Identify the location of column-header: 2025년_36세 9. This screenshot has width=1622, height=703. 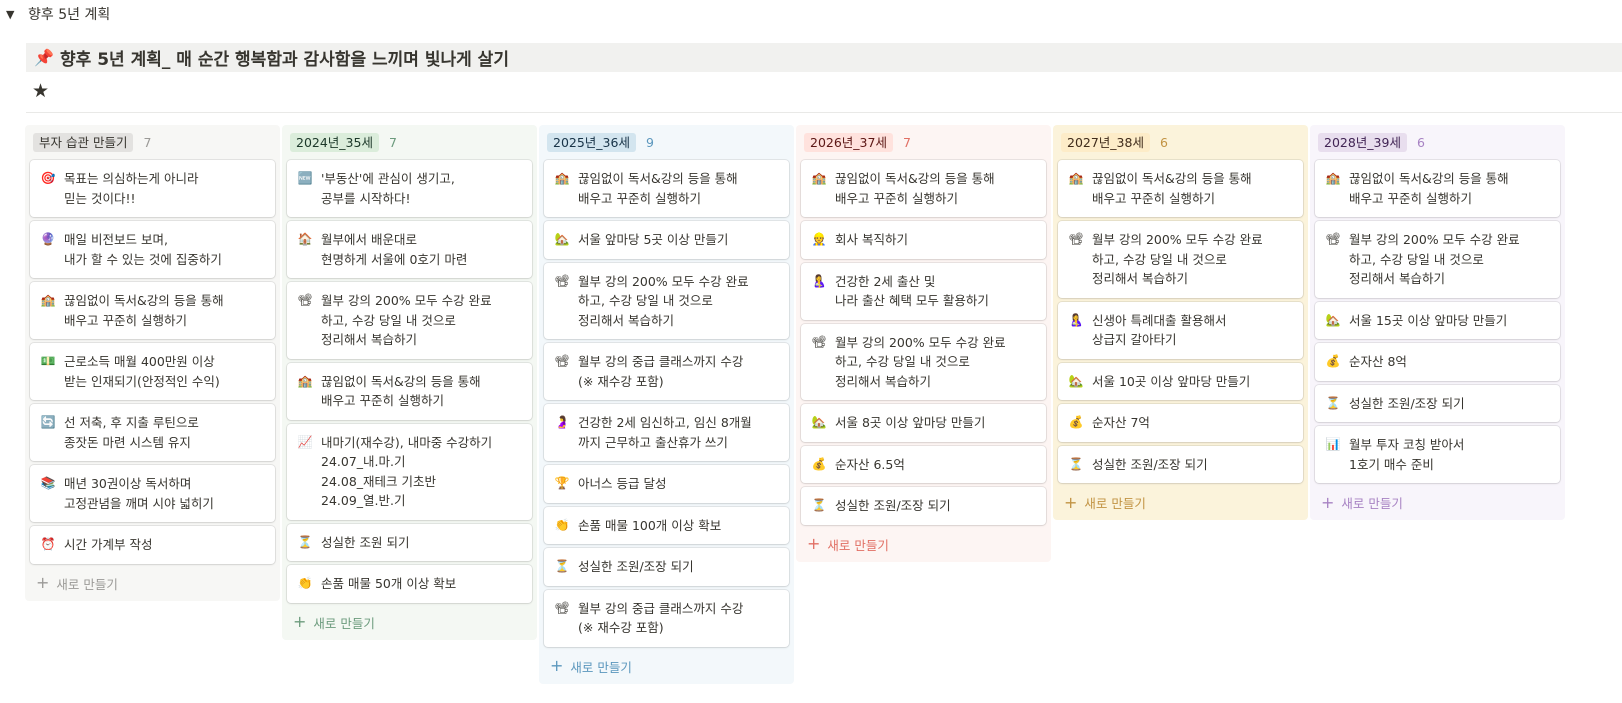
(666, 142).